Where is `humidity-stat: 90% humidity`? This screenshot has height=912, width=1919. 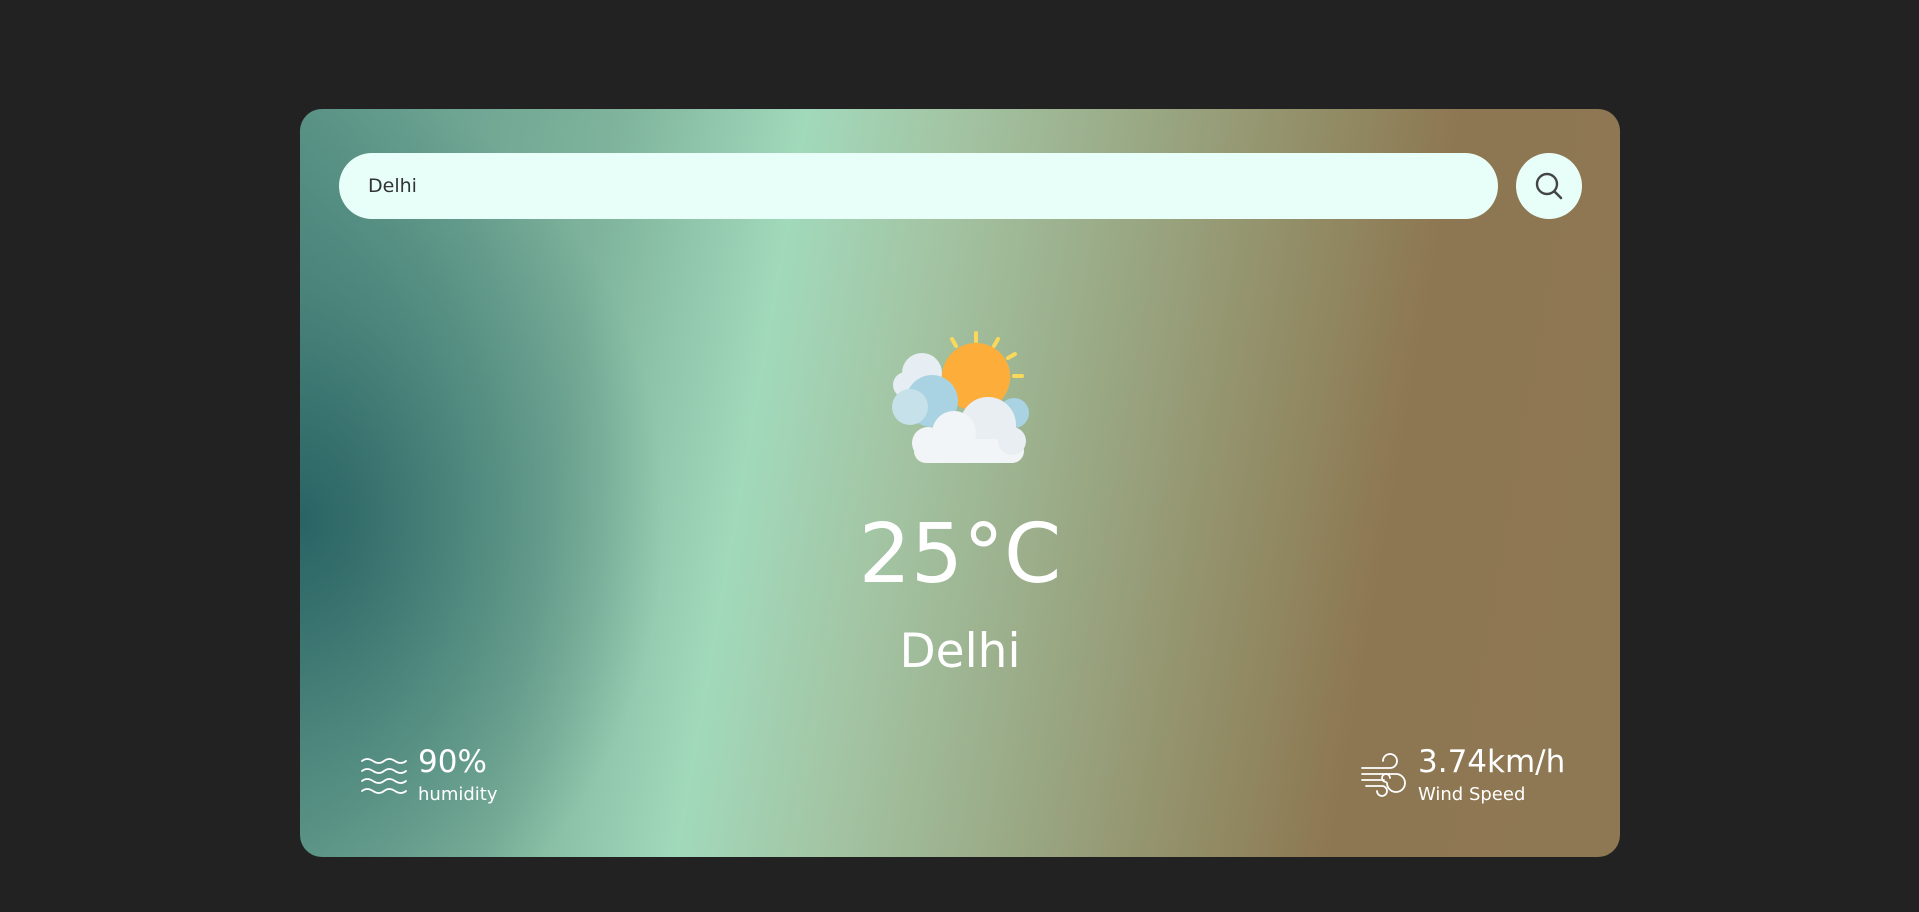 humidity-stat: 90% humidity is located at coordinates (429, 775).